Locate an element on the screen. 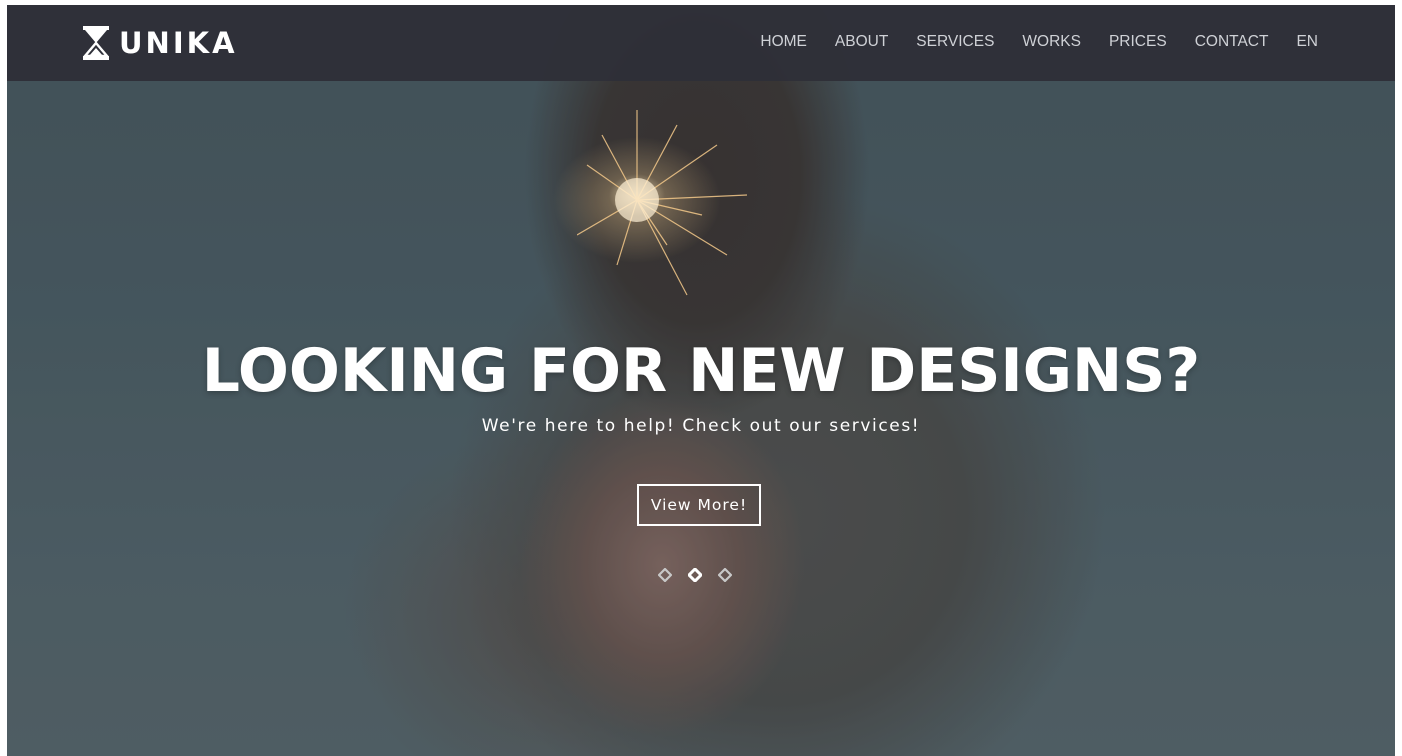  slide-dot-2-active is located at coordinates (695, 575).